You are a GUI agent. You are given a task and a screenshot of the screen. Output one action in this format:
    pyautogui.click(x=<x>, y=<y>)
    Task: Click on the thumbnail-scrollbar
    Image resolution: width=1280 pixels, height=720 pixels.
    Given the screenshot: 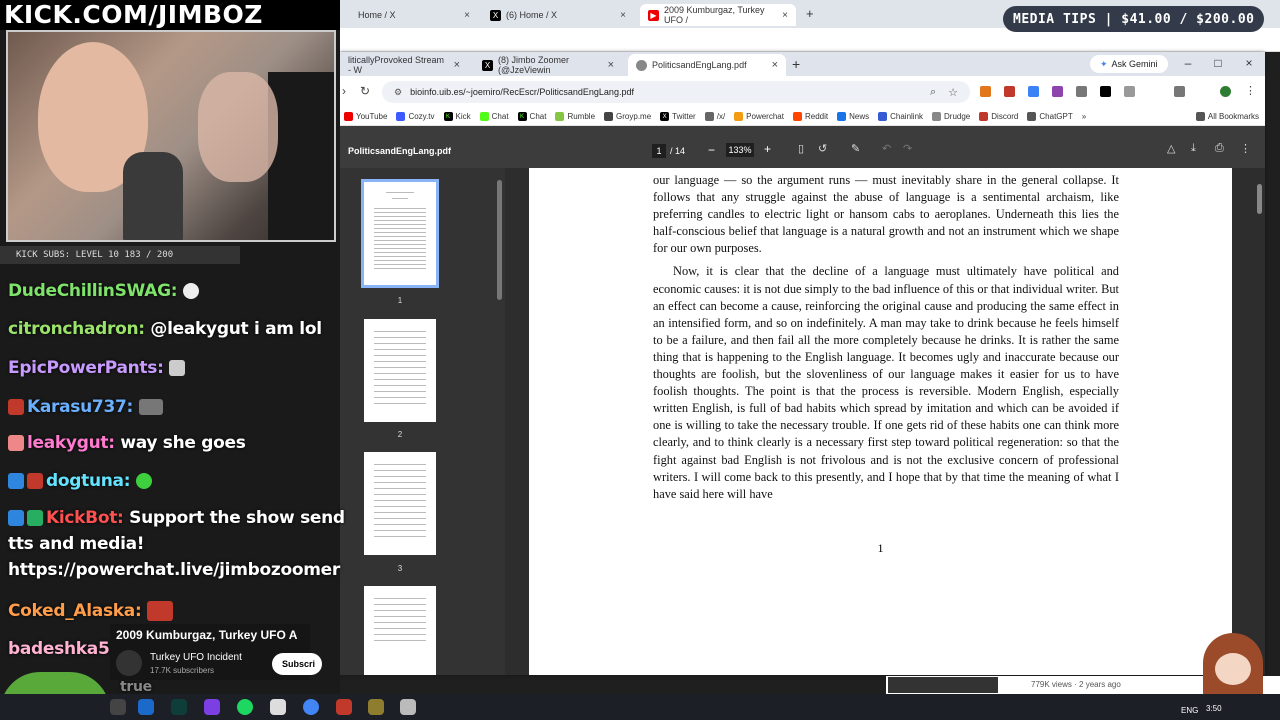 What is the action you would take?
    pyautogui.click(x=499, y=240)
    